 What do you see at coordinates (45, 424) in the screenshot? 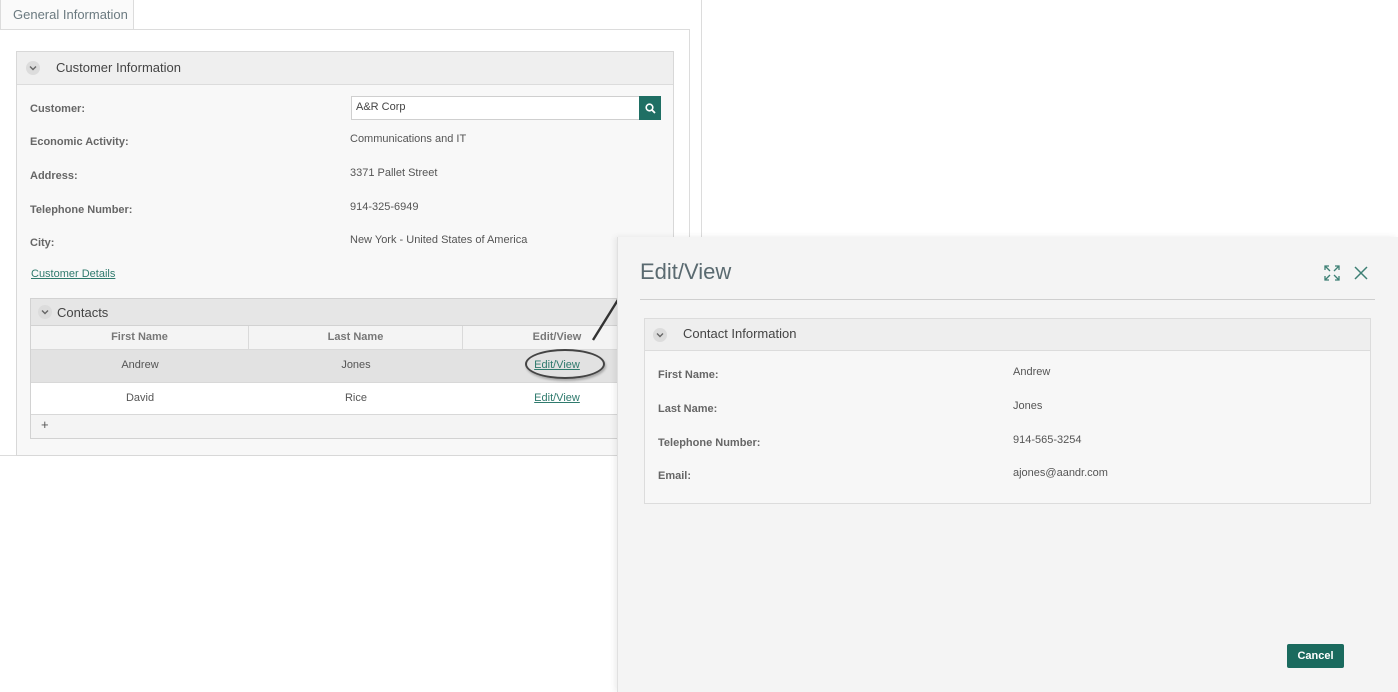
I see `add-contact-button: +` at bounding box center [45, 424].